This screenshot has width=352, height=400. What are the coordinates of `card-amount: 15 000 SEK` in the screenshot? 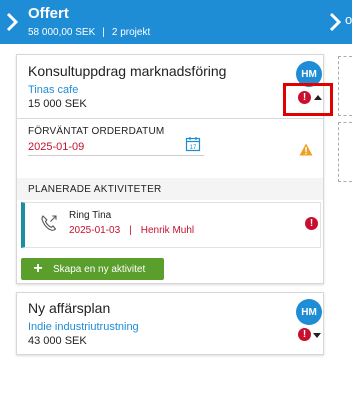 It's located at (57, 104).